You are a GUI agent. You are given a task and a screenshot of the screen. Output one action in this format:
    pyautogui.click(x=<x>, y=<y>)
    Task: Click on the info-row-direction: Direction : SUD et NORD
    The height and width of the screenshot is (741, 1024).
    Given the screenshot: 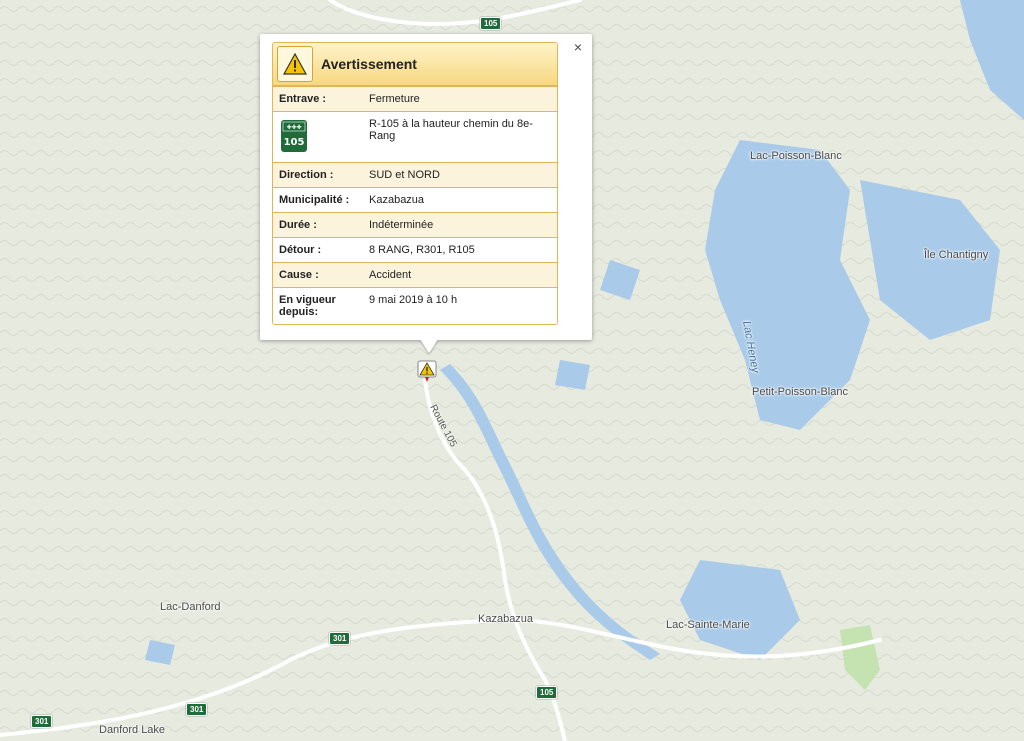 What is the action you would take?
    pyautogui.click(x=415, y=174)
    